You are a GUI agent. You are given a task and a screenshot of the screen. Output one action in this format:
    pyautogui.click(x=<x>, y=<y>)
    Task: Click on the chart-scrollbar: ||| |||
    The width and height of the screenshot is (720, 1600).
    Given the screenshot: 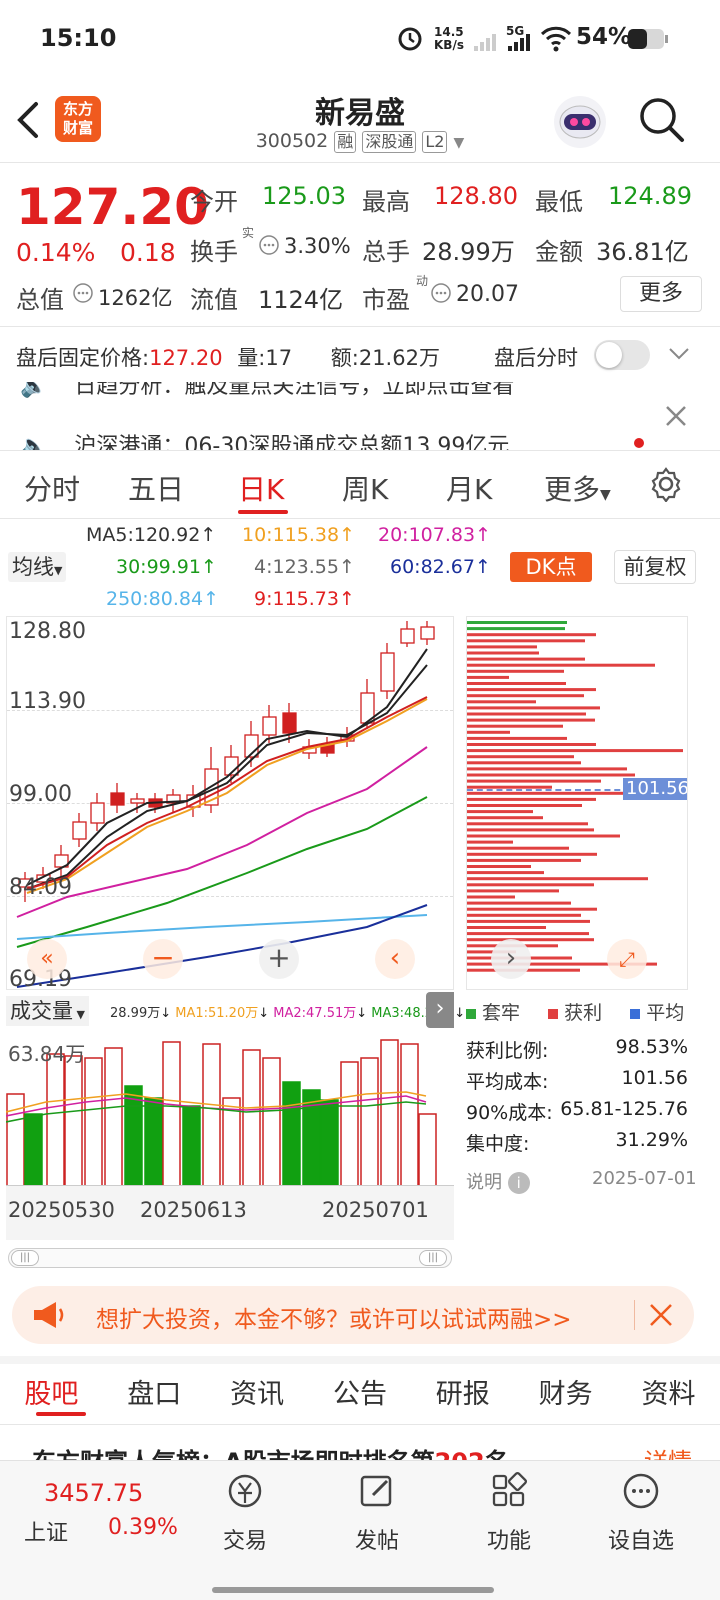 What is the action you would take?
    pyautogui.click(x=230, y=1258)
    